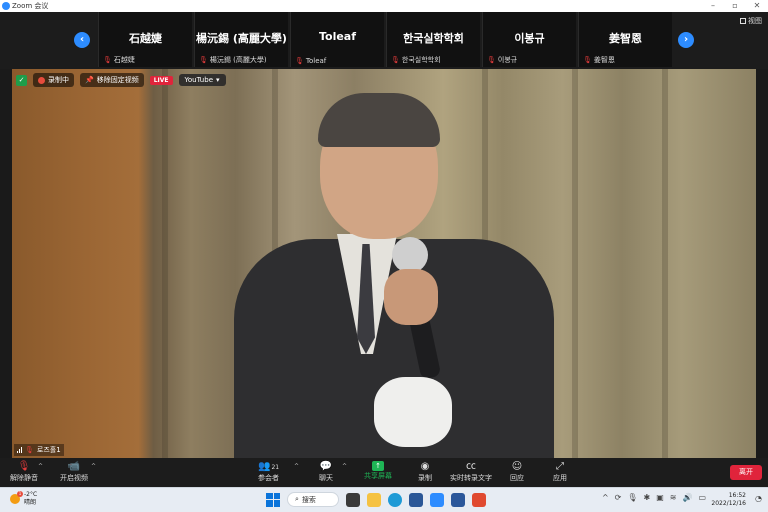  What do you see at coordinates (24, 466) in the screenshot?
I see `mic-off-icon: 🎙` at bounding box center [24, 466].